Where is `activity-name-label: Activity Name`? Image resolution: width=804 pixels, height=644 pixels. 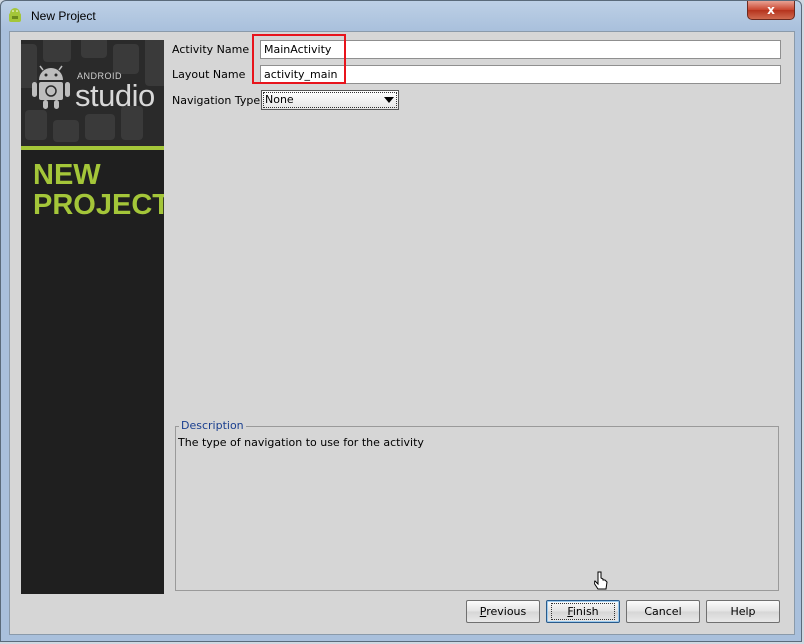
activity-name-label: Activity Name is located at coordinates (211, 49).